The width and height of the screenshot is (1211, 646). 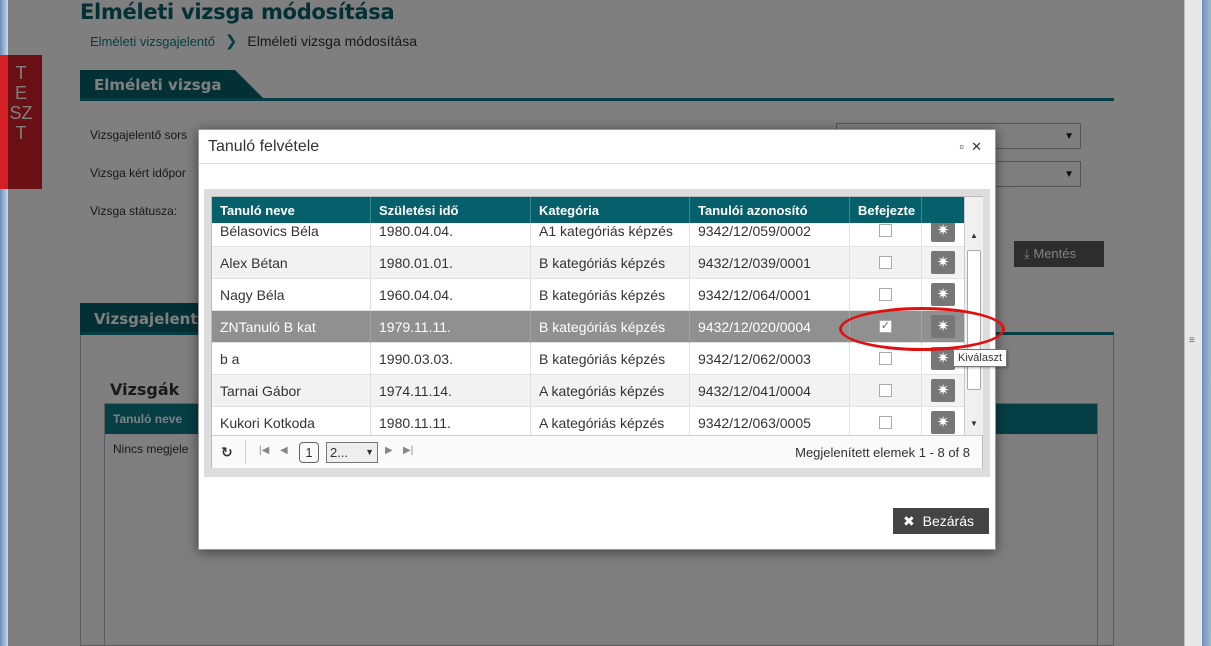 I want to click on close-button-label: Bezárás, so click(x=948, y=521).